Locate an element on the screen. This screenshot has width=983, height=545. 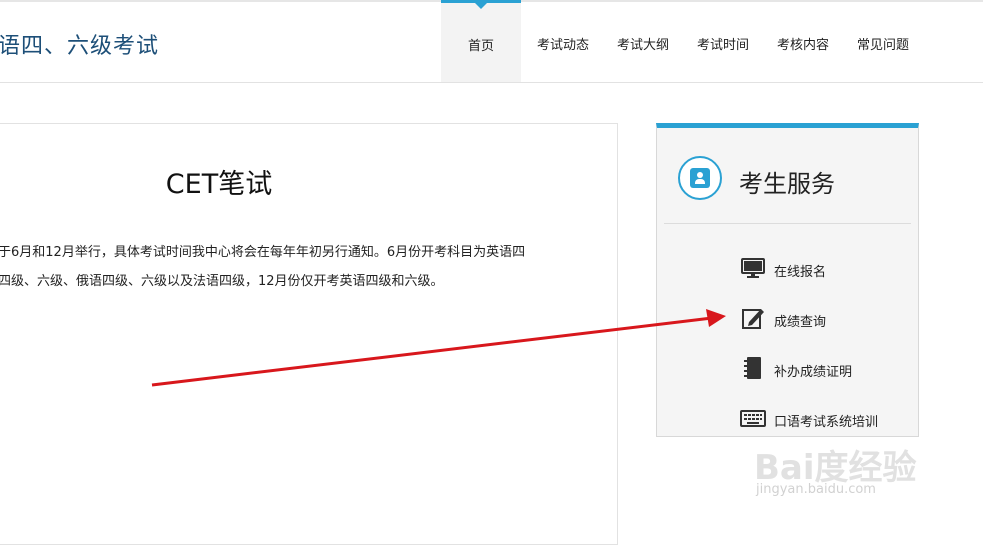
nav-item-label: 考试动态 is located at coordinates (562, 45).